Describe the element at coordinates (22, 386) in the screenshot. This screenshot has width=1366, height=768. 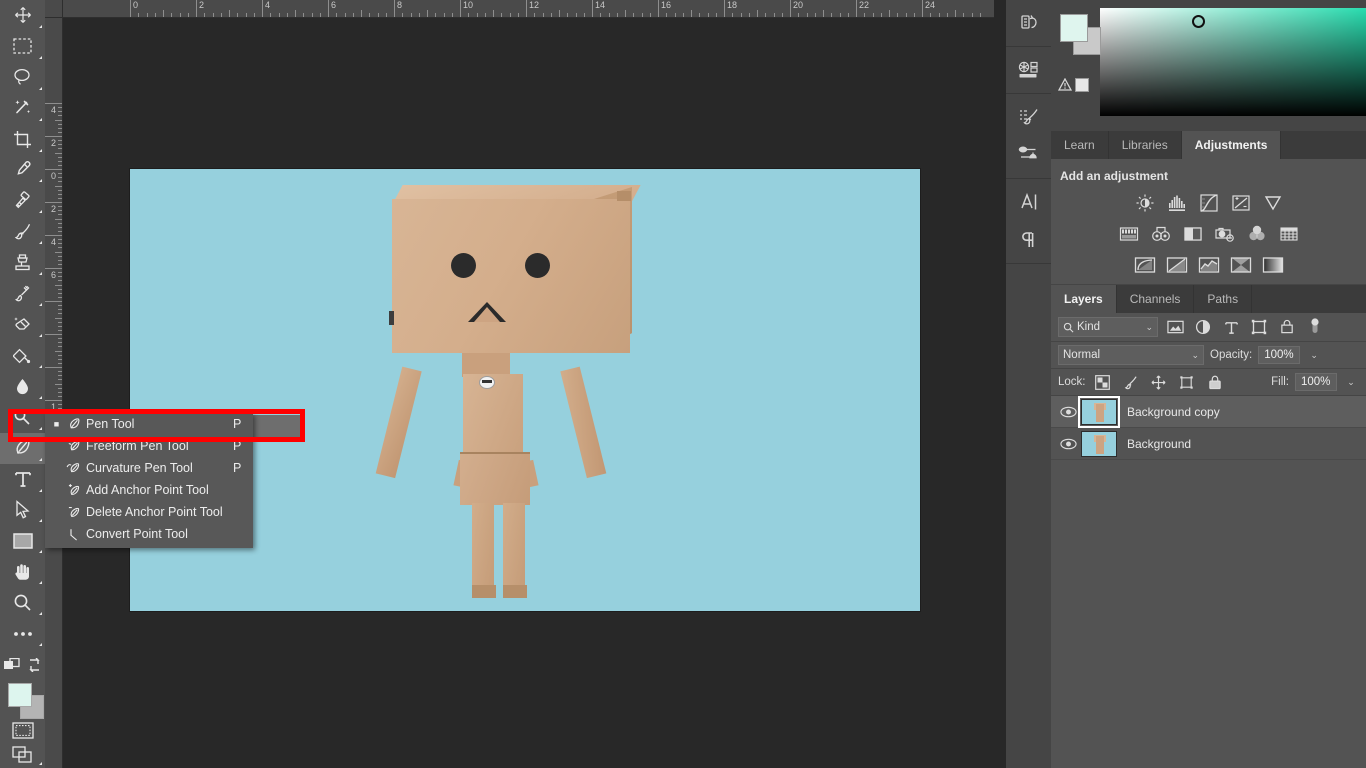
I see `tool-blur` at that location.